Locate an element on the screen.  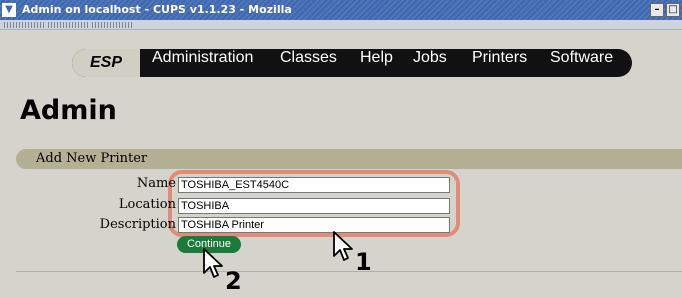
step-2-label: 2 is located at coordinates (233, 281).